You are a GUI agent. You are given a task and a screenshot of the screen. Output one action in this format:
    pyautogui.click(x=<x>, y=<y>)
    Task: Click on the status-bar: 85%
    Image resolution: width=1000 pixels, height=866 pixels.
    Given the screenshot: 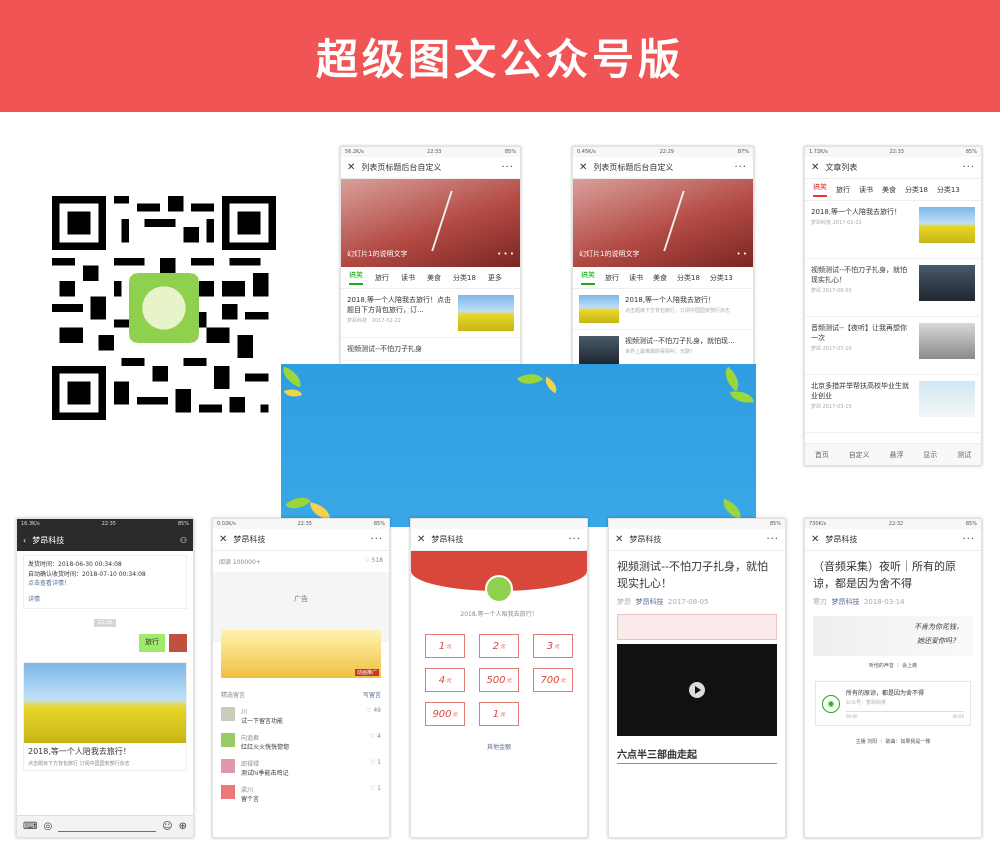 What is the action you would take?
    pyautogui.click(x=697, y=524)
    